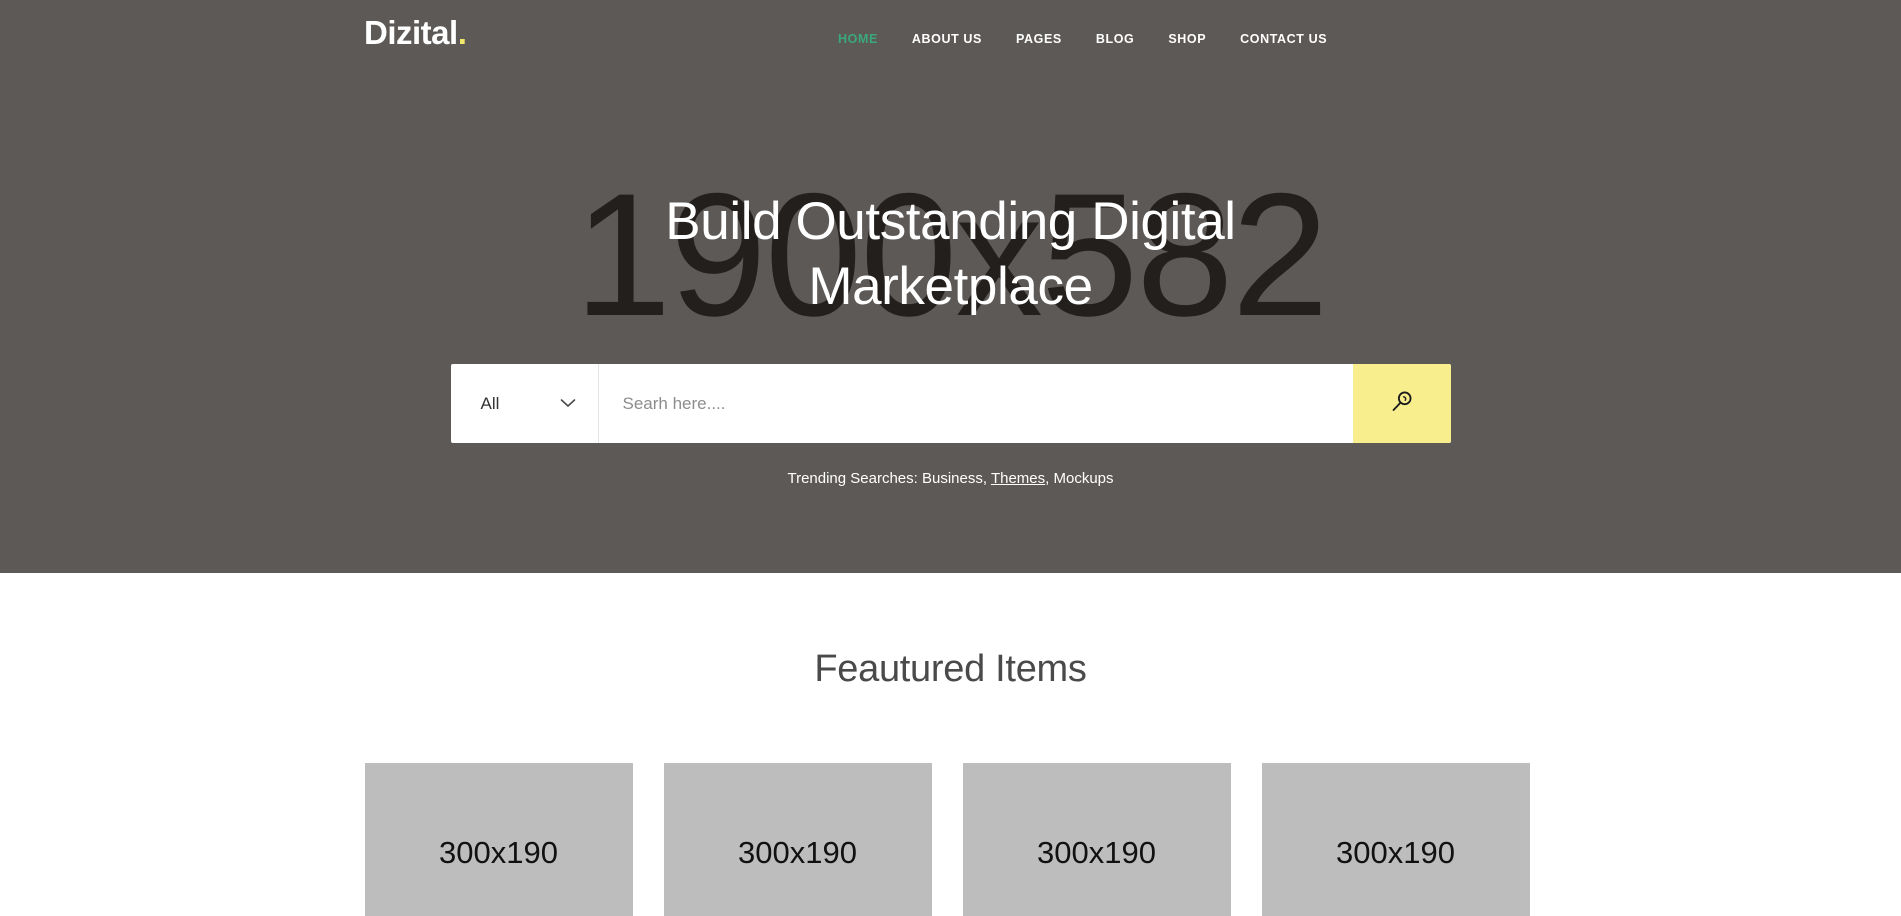  I want to click on site-logo: Dizital., so click(415, 32).